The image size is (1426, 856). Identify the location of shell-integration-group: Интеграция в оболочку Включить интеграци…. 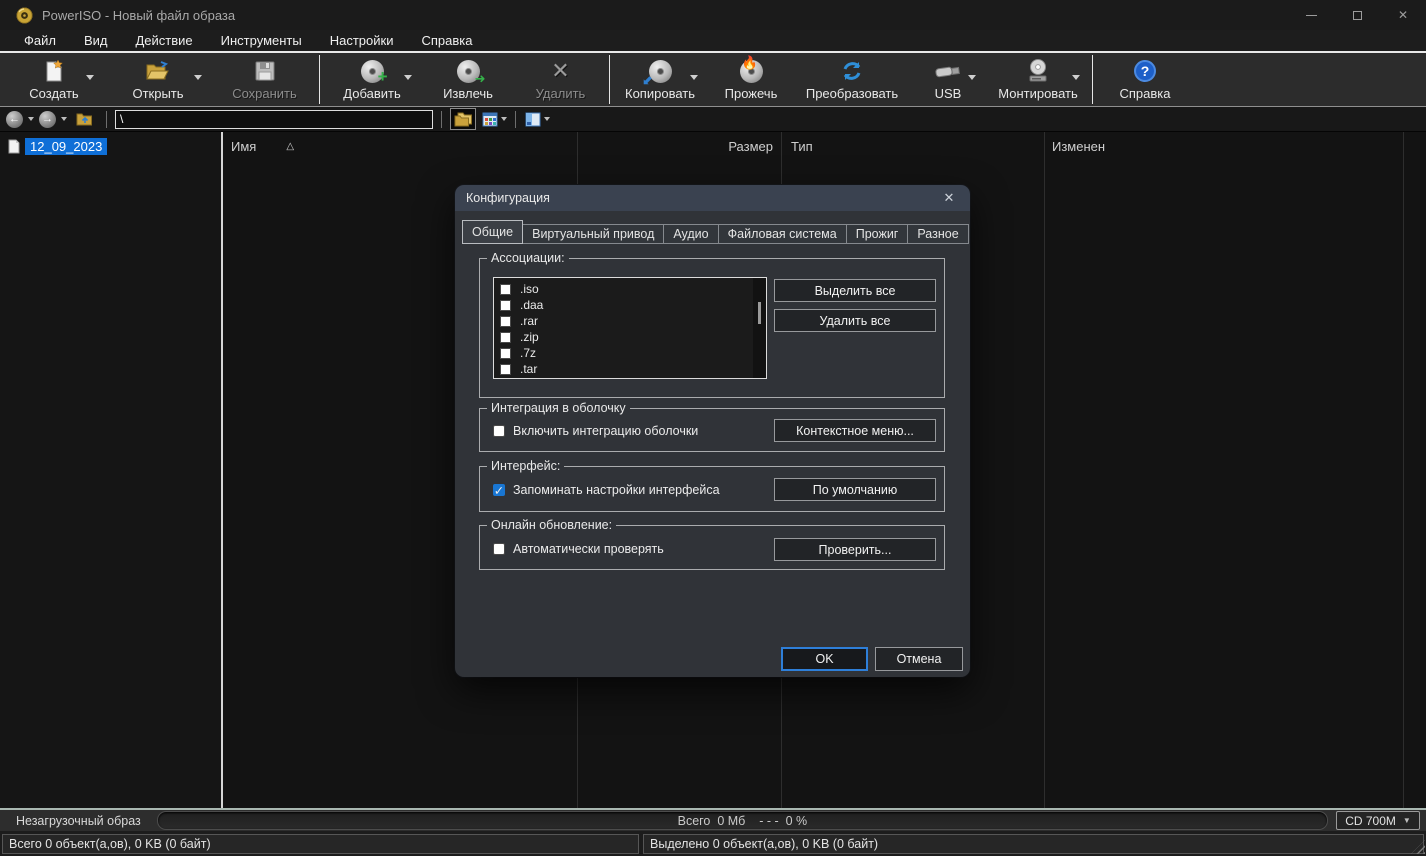
(712, 426).